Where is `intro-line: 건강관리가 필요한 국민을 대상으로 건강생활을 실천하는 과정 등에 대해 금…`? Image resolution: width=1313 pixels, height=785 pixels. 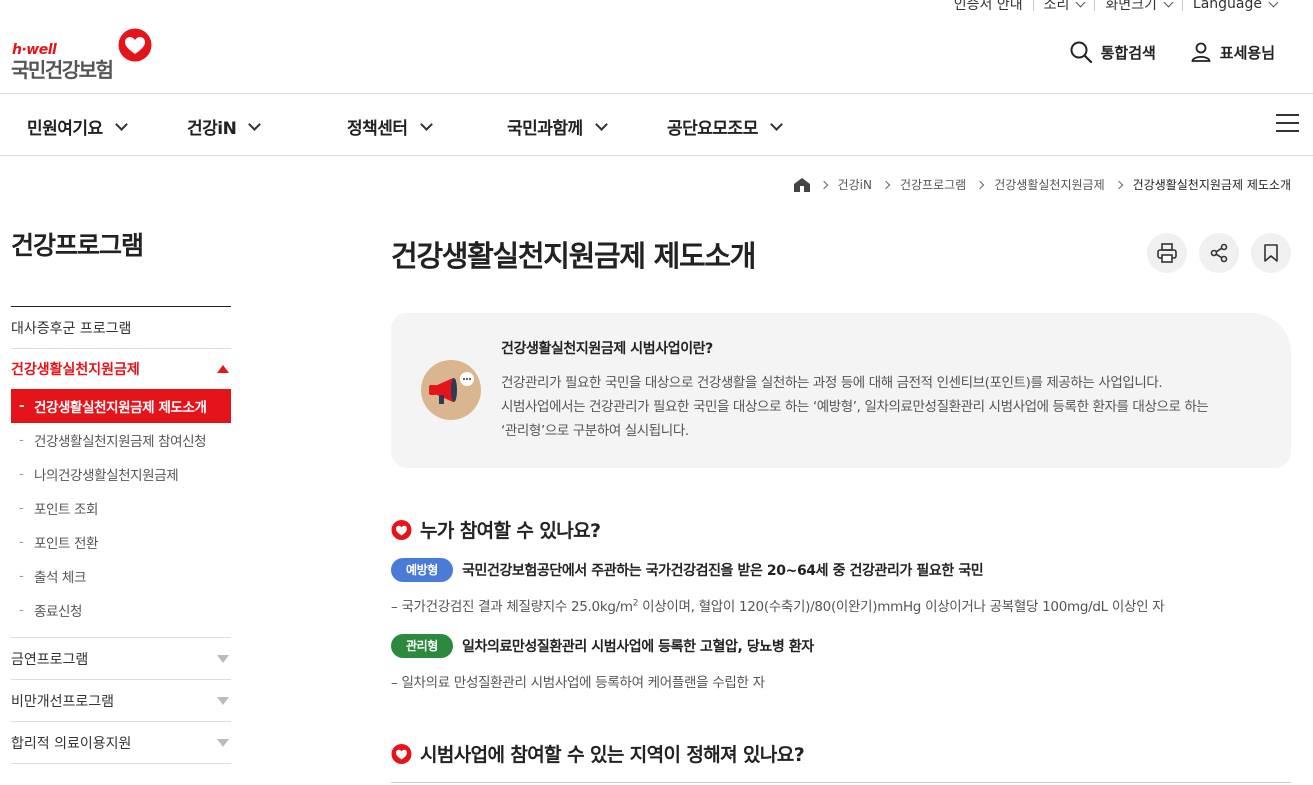 intro-line: 건강관리가 필요한 국민을 대상으로 건강생활을 실천하는 과정 등에 대해 금… is located at coordinates (832, 383).